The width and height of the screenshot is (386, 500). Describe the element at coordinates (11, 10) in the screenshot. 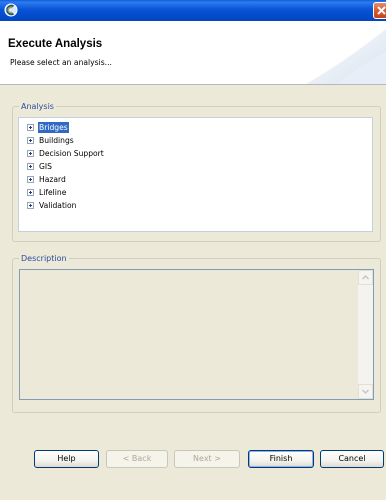

I see `app-icon` at that location.